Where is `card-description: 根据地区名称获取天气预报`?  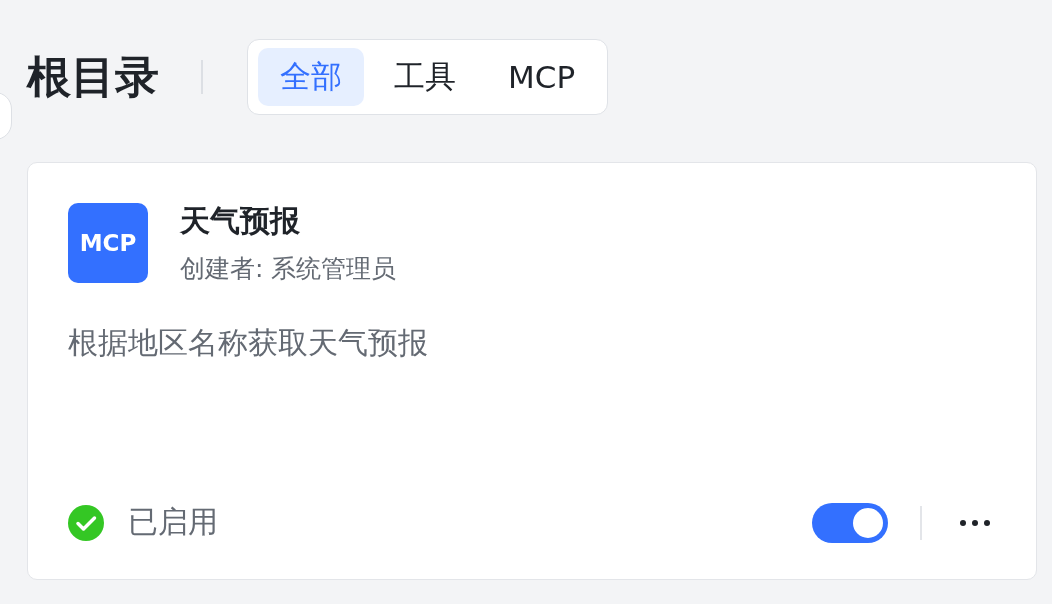 card-description: 根据地区名称获取天气预报 is located at coordinates (248, 343).